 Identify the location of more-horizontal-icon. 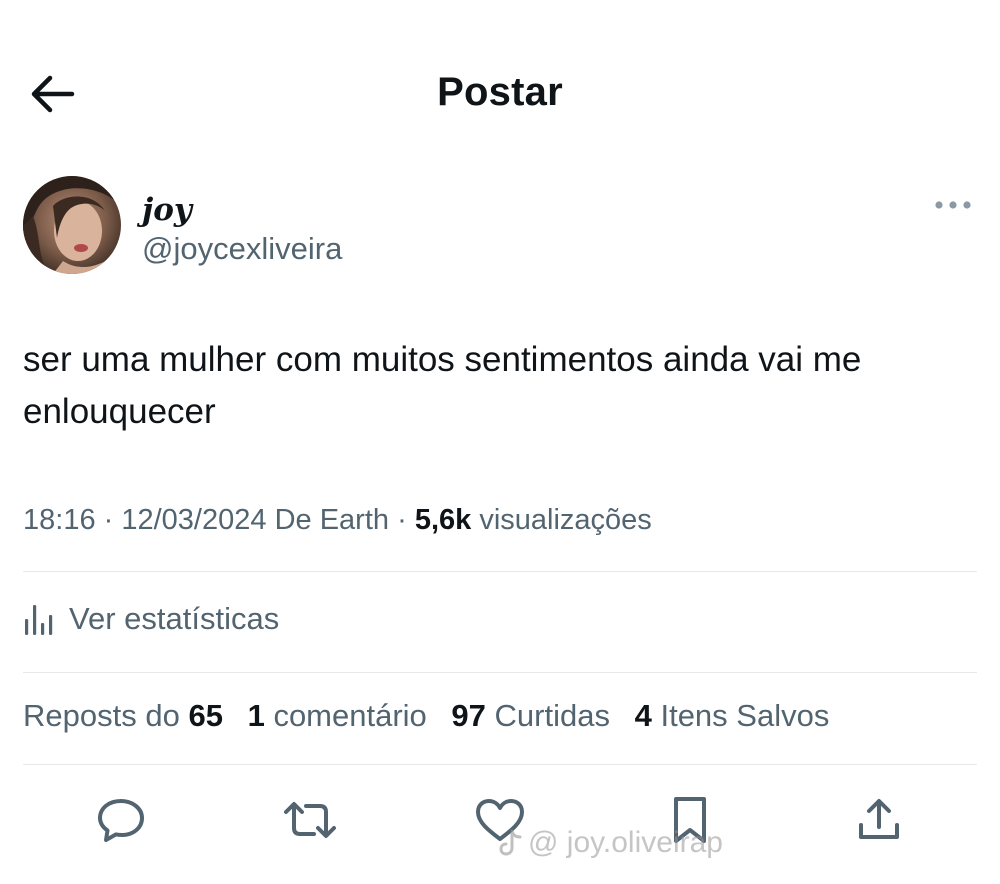
(953, 205).